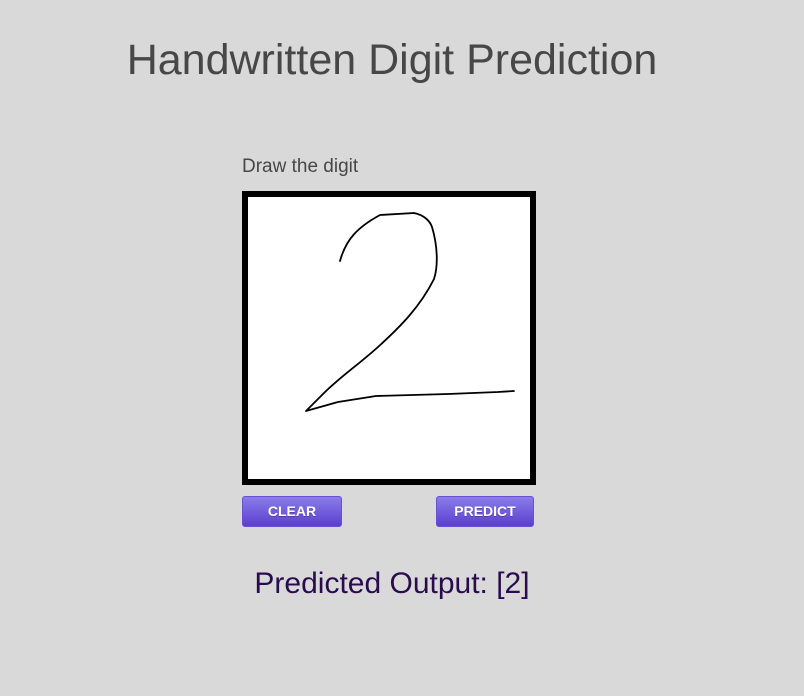  What do you see at coordinates (292, 511) in the screenshot?
I see `clear-button: CLEAR` at bounding box center [292, 511].